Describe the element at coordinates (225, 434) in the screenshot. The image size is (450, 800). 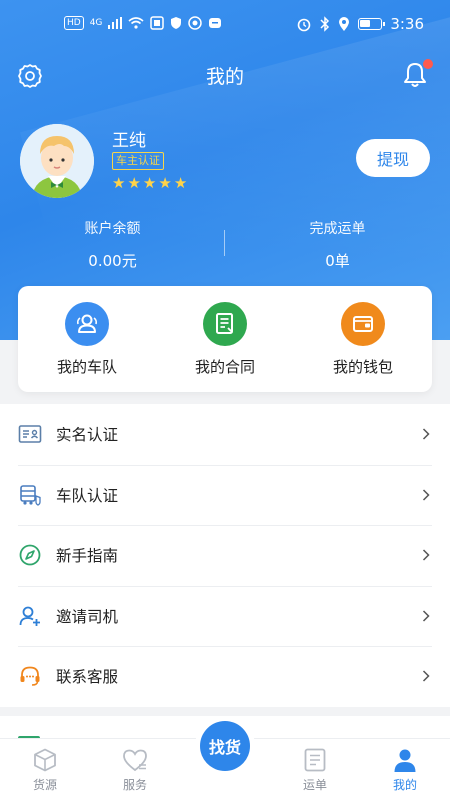
I see `menu-item-real-name-verification: 实名认证` at that location.